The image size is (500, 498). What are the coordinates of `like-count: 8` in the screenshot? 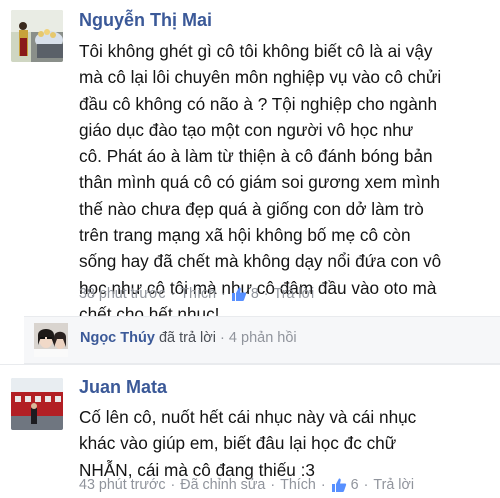 It's located at (255, 294).